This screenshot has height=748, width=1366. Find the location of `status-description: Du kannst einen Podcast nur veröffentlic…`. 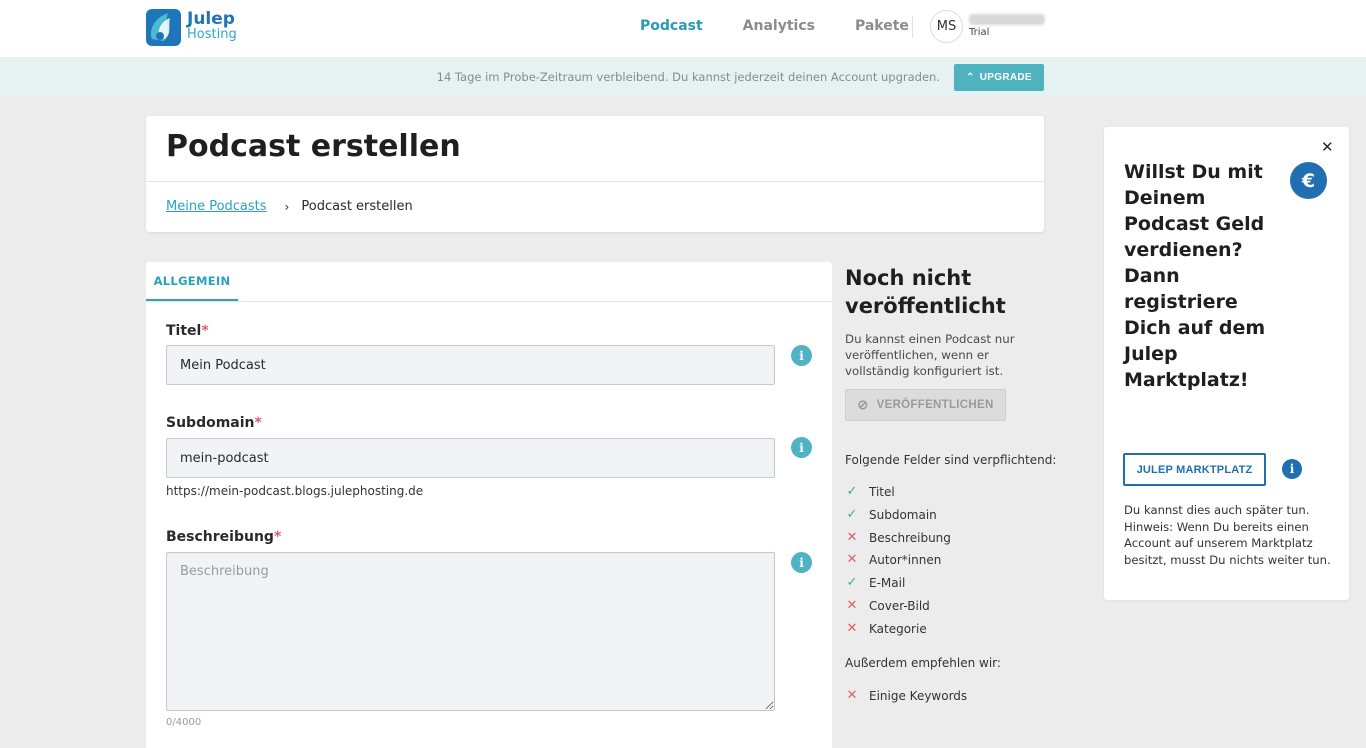

status-description: Du kannst einen Podcast nur veröffentlic… is located at coordinates (930, 355).